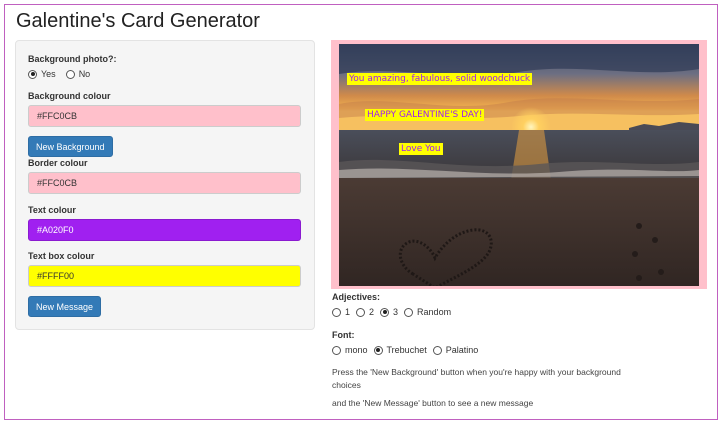 The width and height of the screenshot is (723, 427). I want to click on font-label: Font:, so click(343, 335).